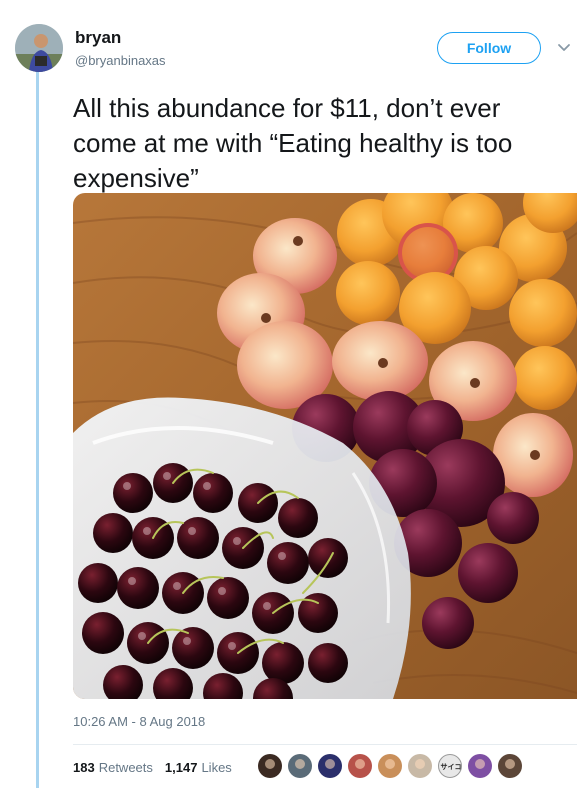  I want to click on retweets-count: 183, so click(84, 767).